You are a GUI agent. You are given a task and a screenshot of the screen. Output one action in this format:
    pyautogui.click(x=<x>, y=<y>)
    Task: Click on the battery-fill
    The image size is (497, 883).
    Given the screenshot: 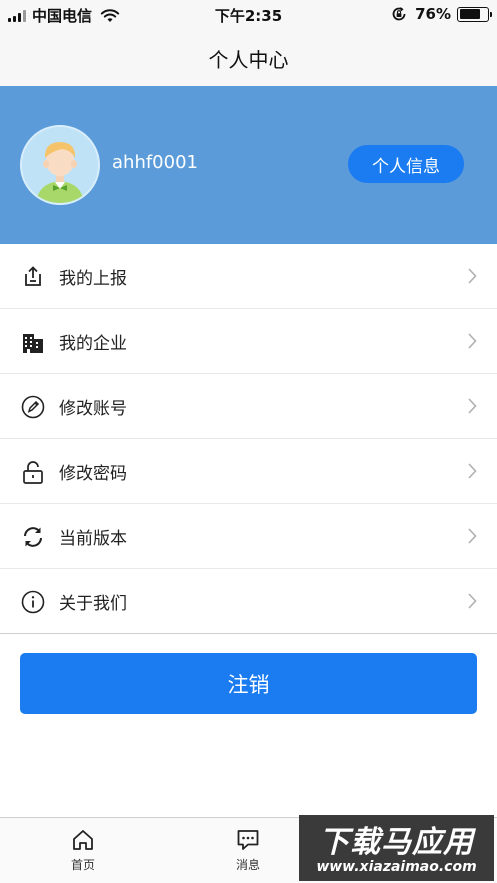 What is the action you would take?
    pyautogui.click(x=470, y=14)
    